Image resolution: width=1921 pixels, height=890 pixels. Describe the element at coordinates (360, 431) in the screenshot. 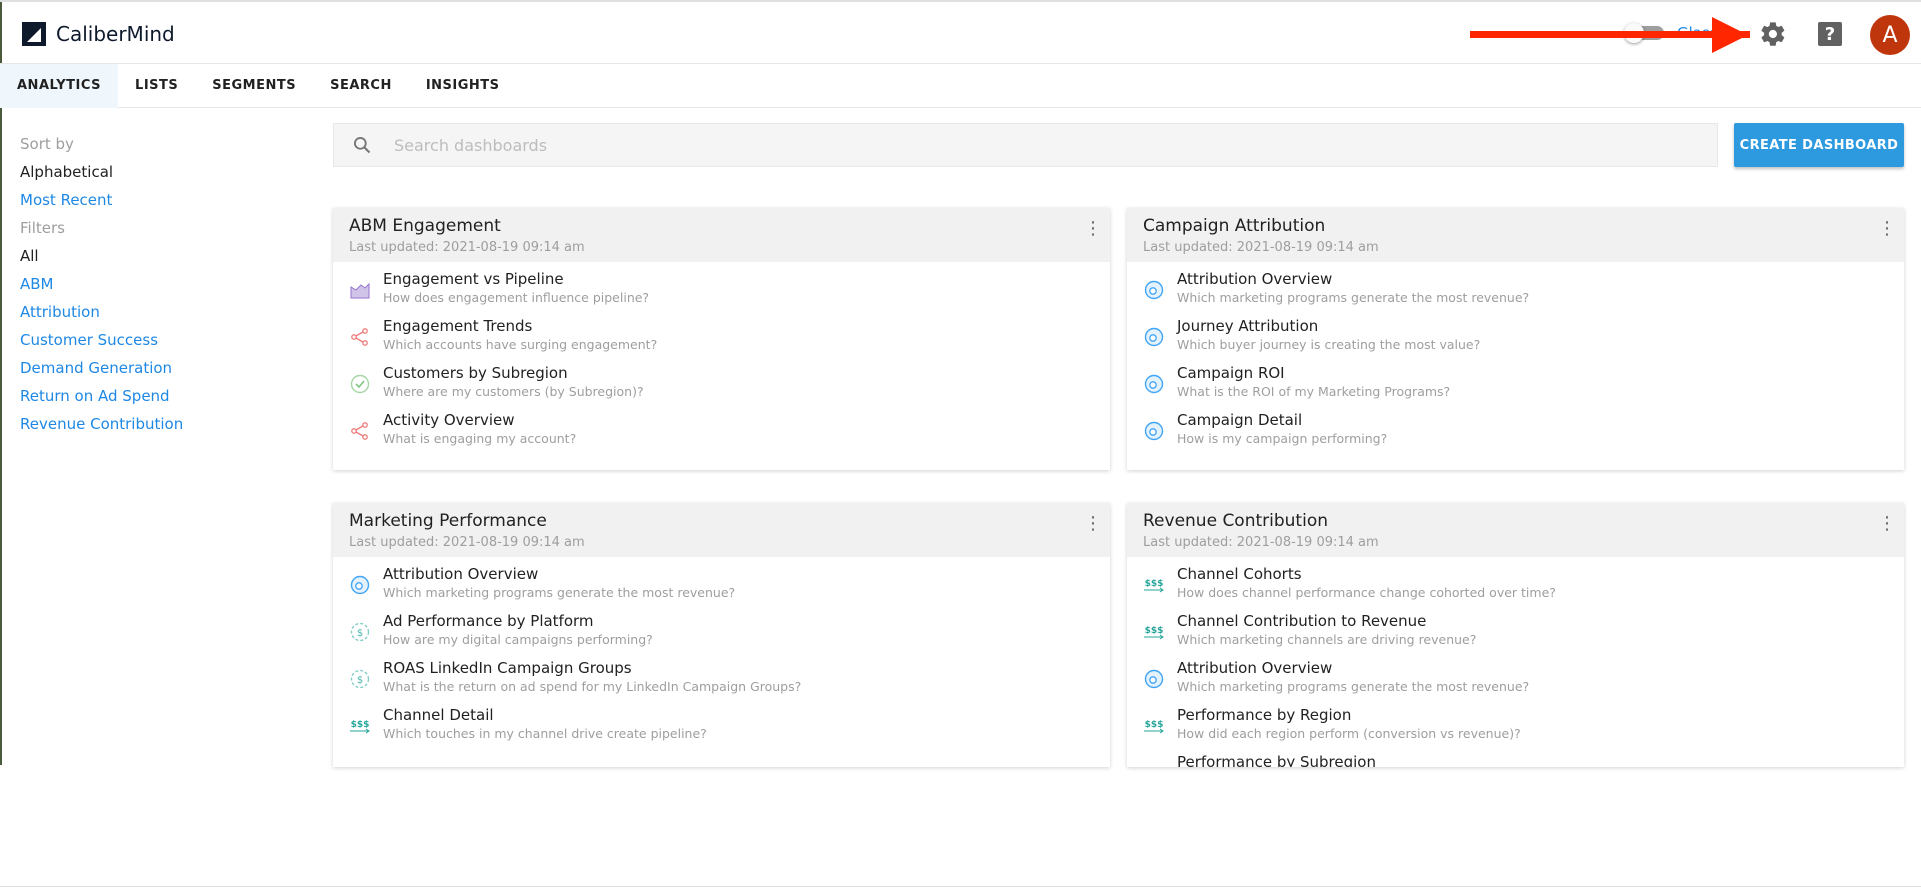

I see `share-nodes-icon` at that location.